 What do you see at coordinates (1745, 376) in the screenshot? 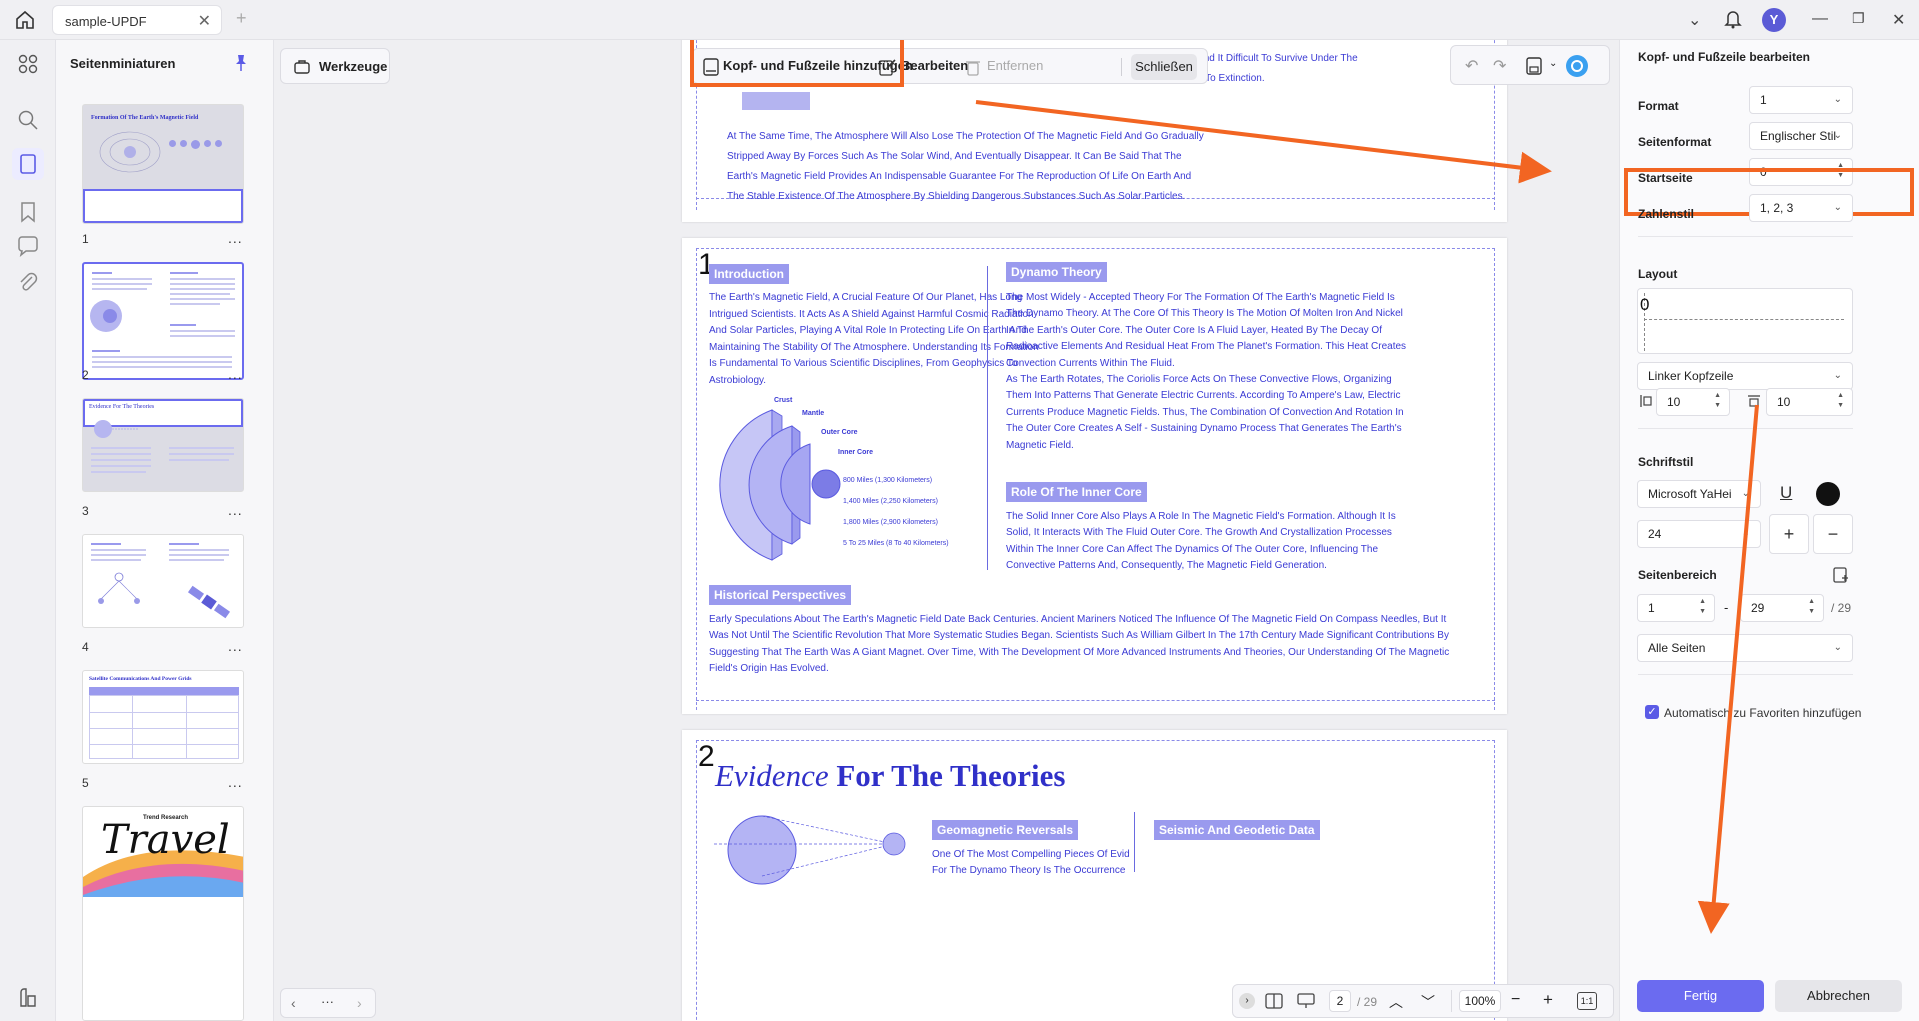
I see `position-select: Linker Kopfzeile ⌄` at bounding box center [1745, 376].